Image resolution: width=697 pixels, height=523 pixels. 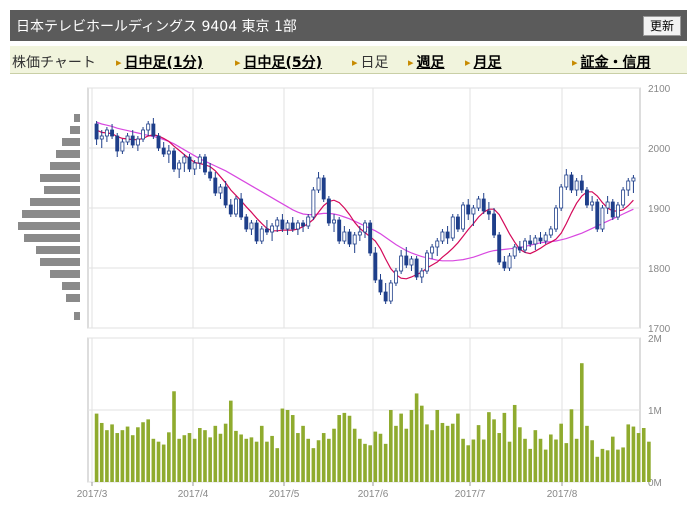 I want to click on price-tick-label: 2000, so click(x=659, y=149).